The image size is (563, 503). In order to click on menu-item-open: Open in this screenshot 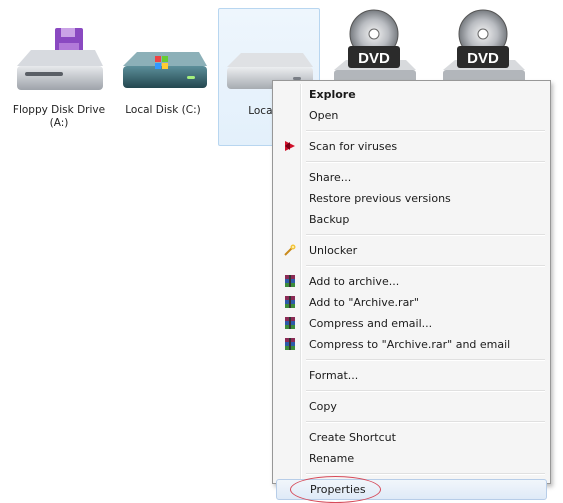, I will do `click(411, 115)`.